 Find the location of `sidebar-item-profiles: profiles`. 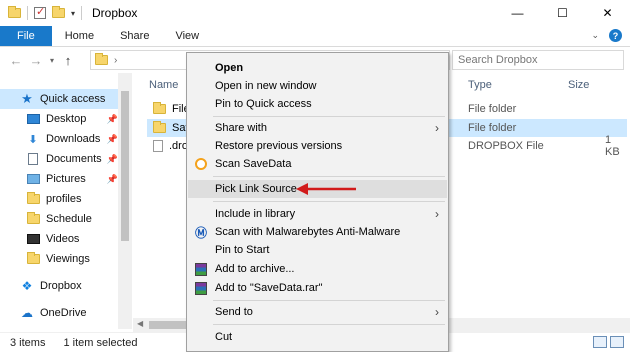

sidebar-item-profiles: profiles is located at coordinates (59, 199).